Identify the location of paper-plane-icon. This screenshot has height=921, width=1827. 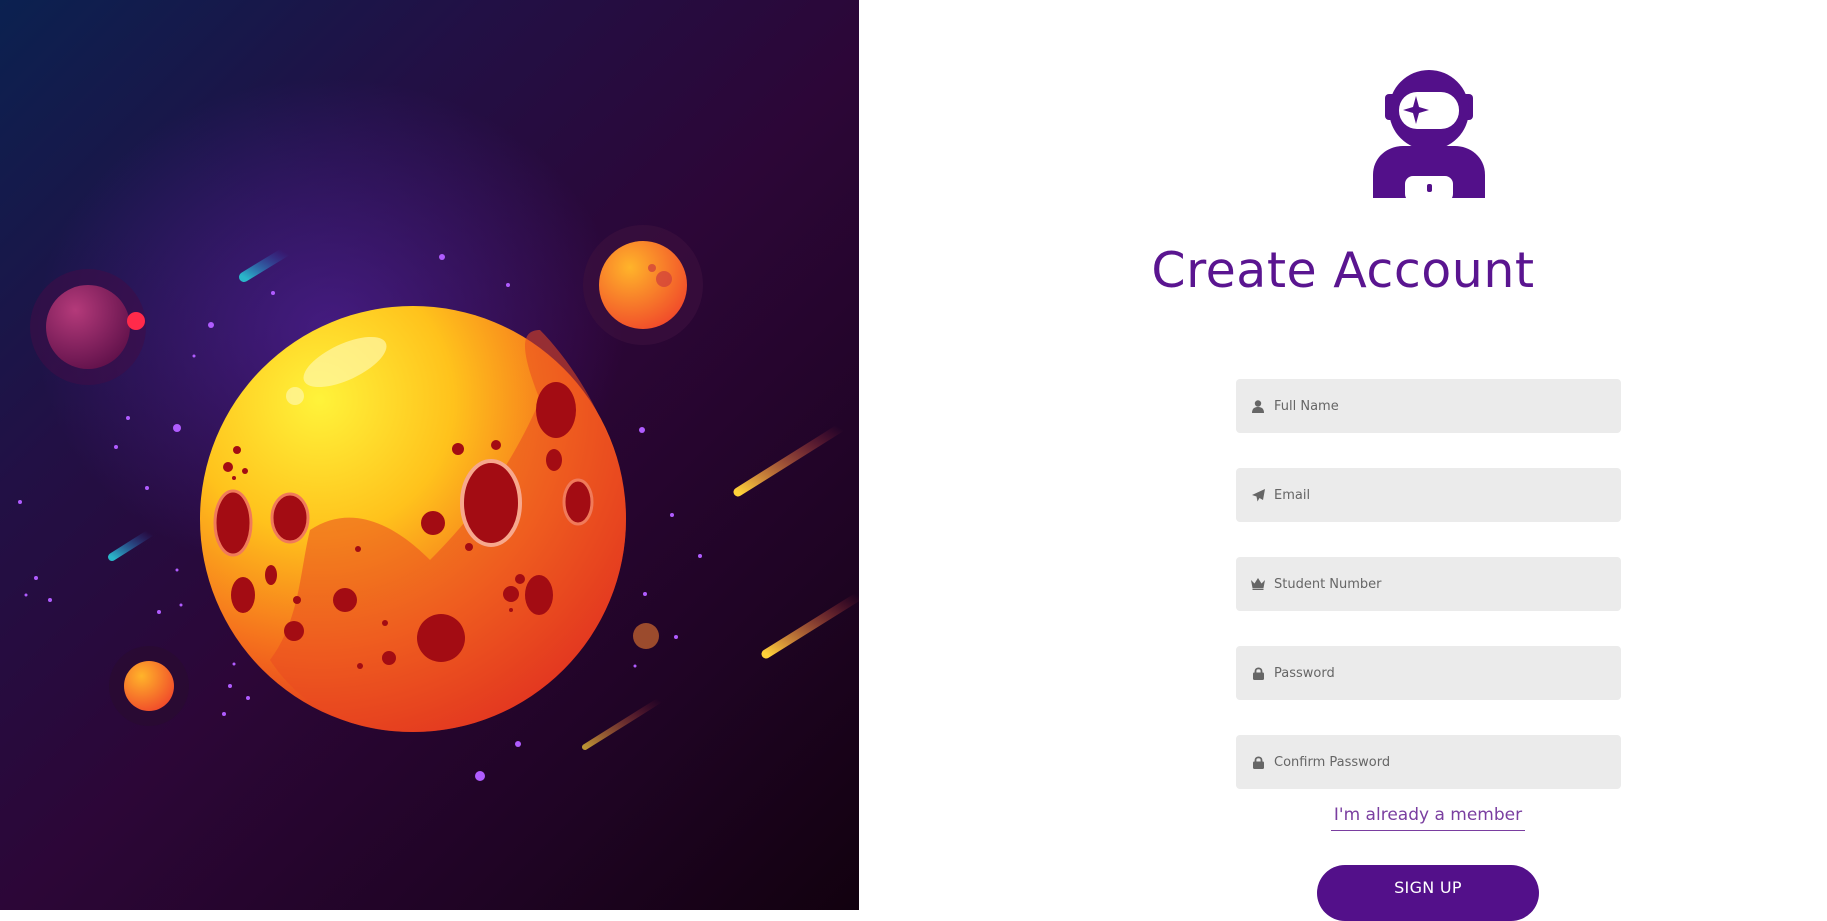
(1258, 495).